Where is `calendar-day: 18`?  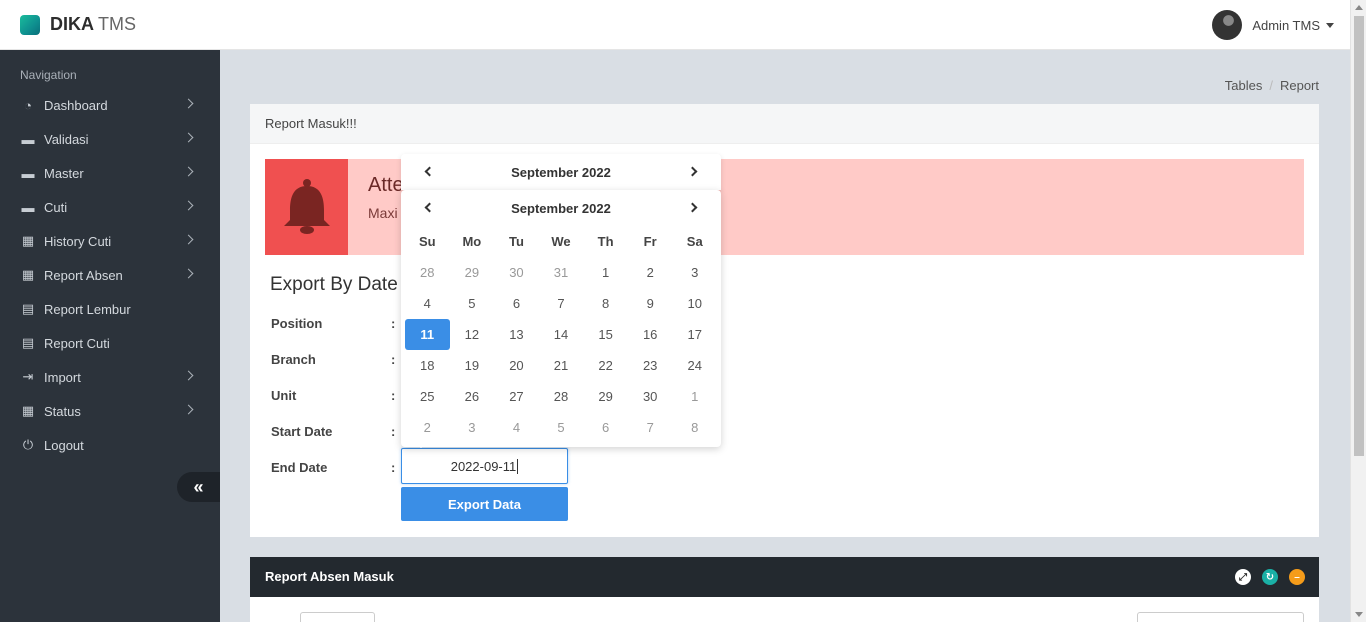 calendar-day: 18 is located at coordinates (427, 365).